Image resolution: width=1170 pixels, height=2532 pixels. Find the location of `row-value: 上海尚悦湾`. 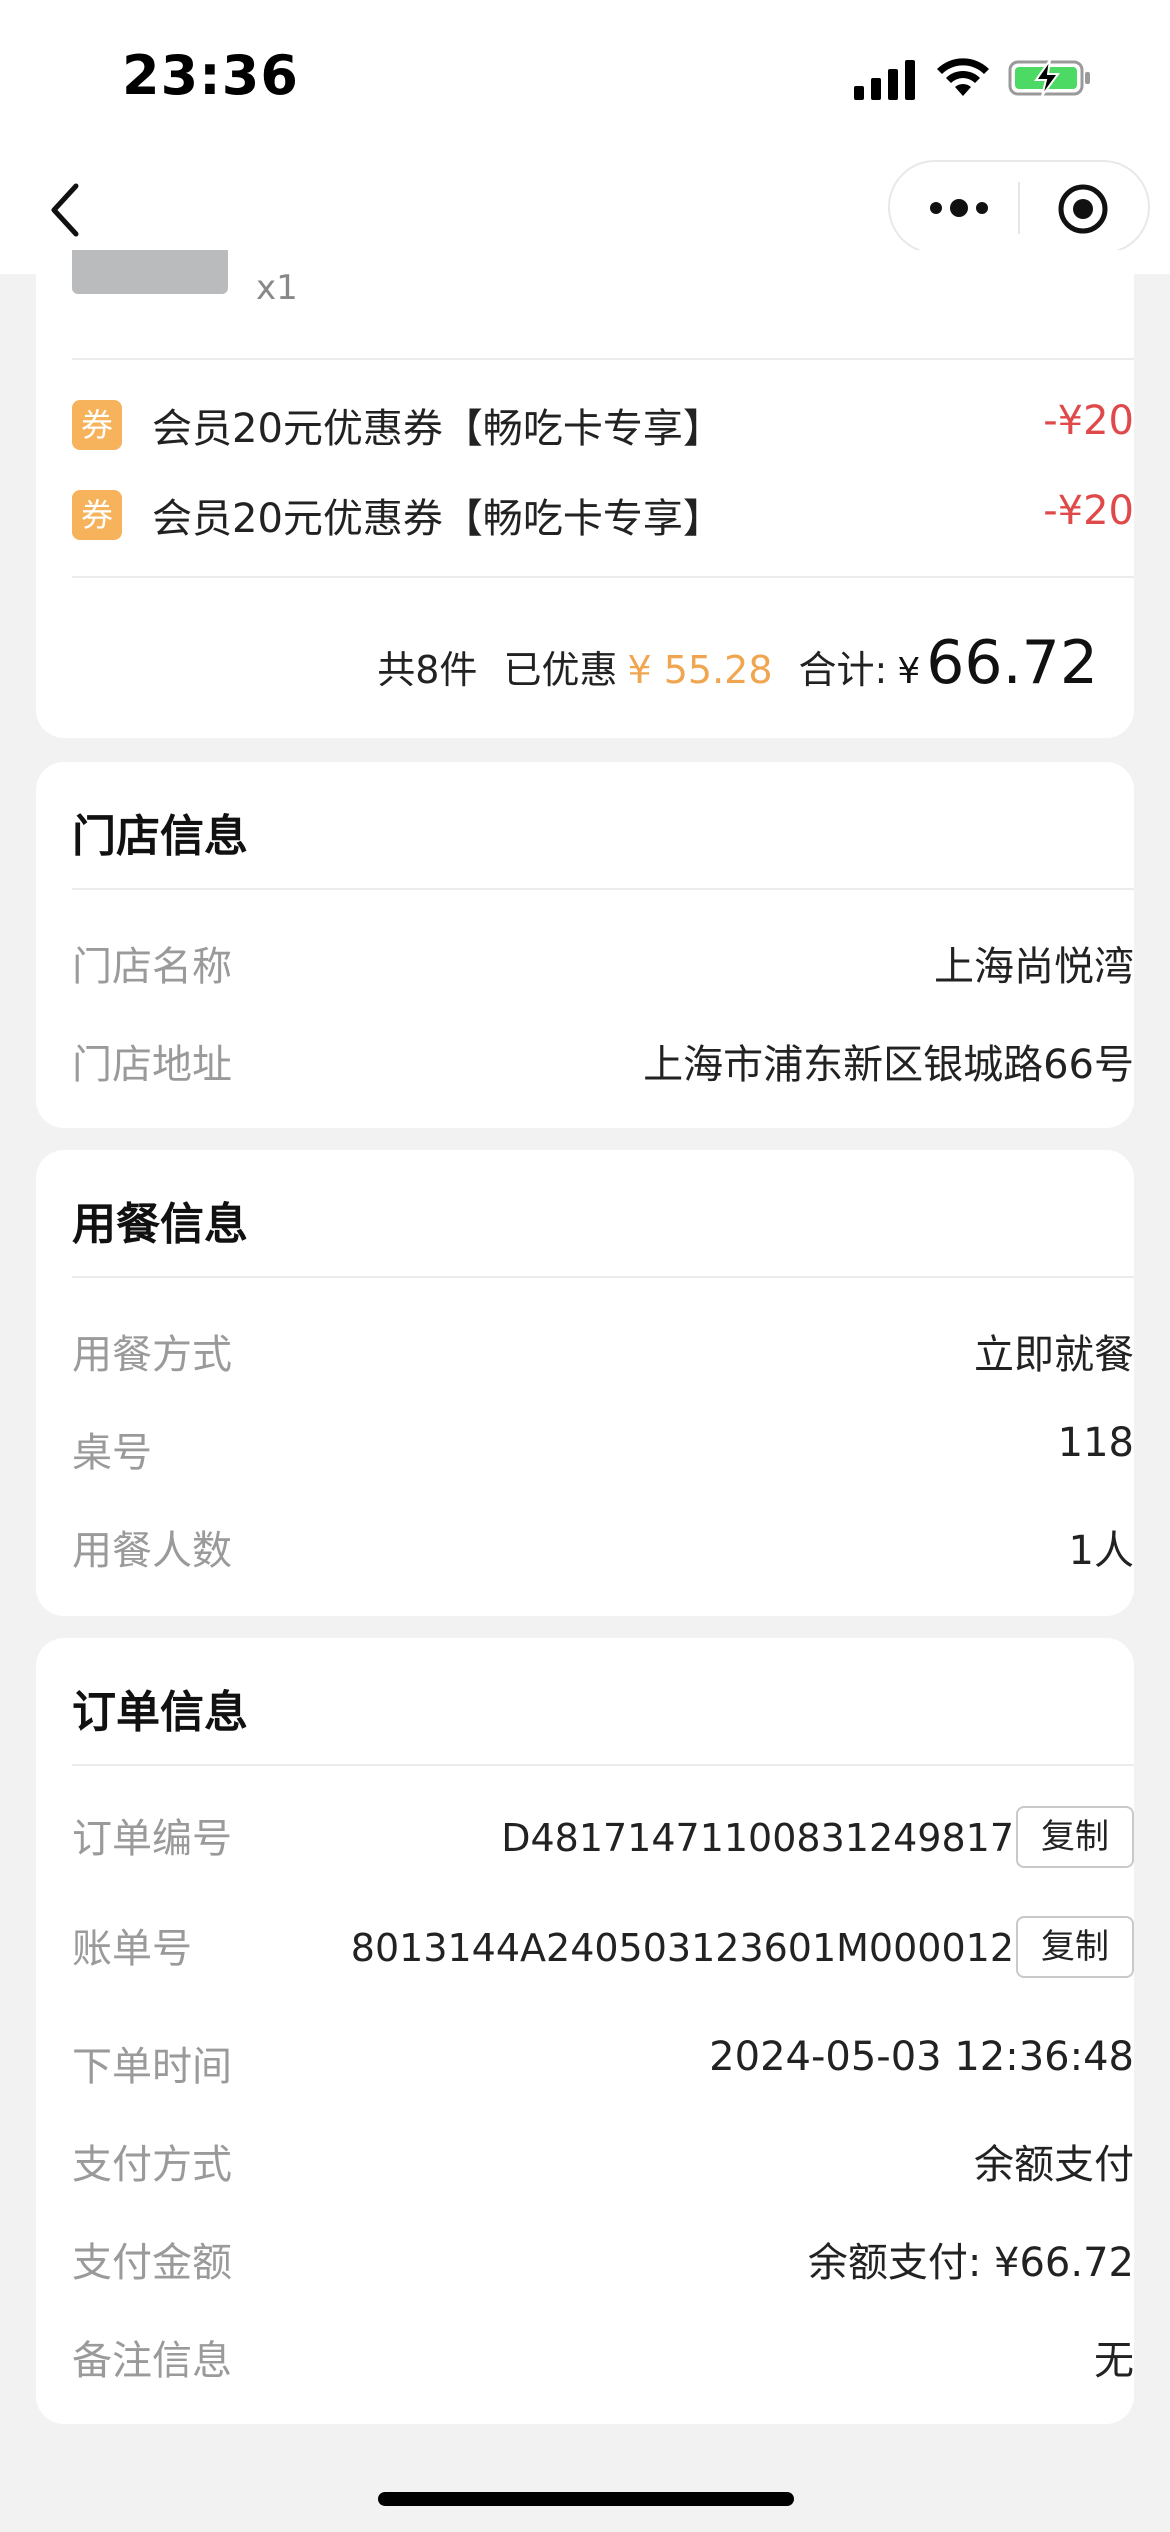

row-value: 上海尚悦湾 is located at coordinates (1034, 967).